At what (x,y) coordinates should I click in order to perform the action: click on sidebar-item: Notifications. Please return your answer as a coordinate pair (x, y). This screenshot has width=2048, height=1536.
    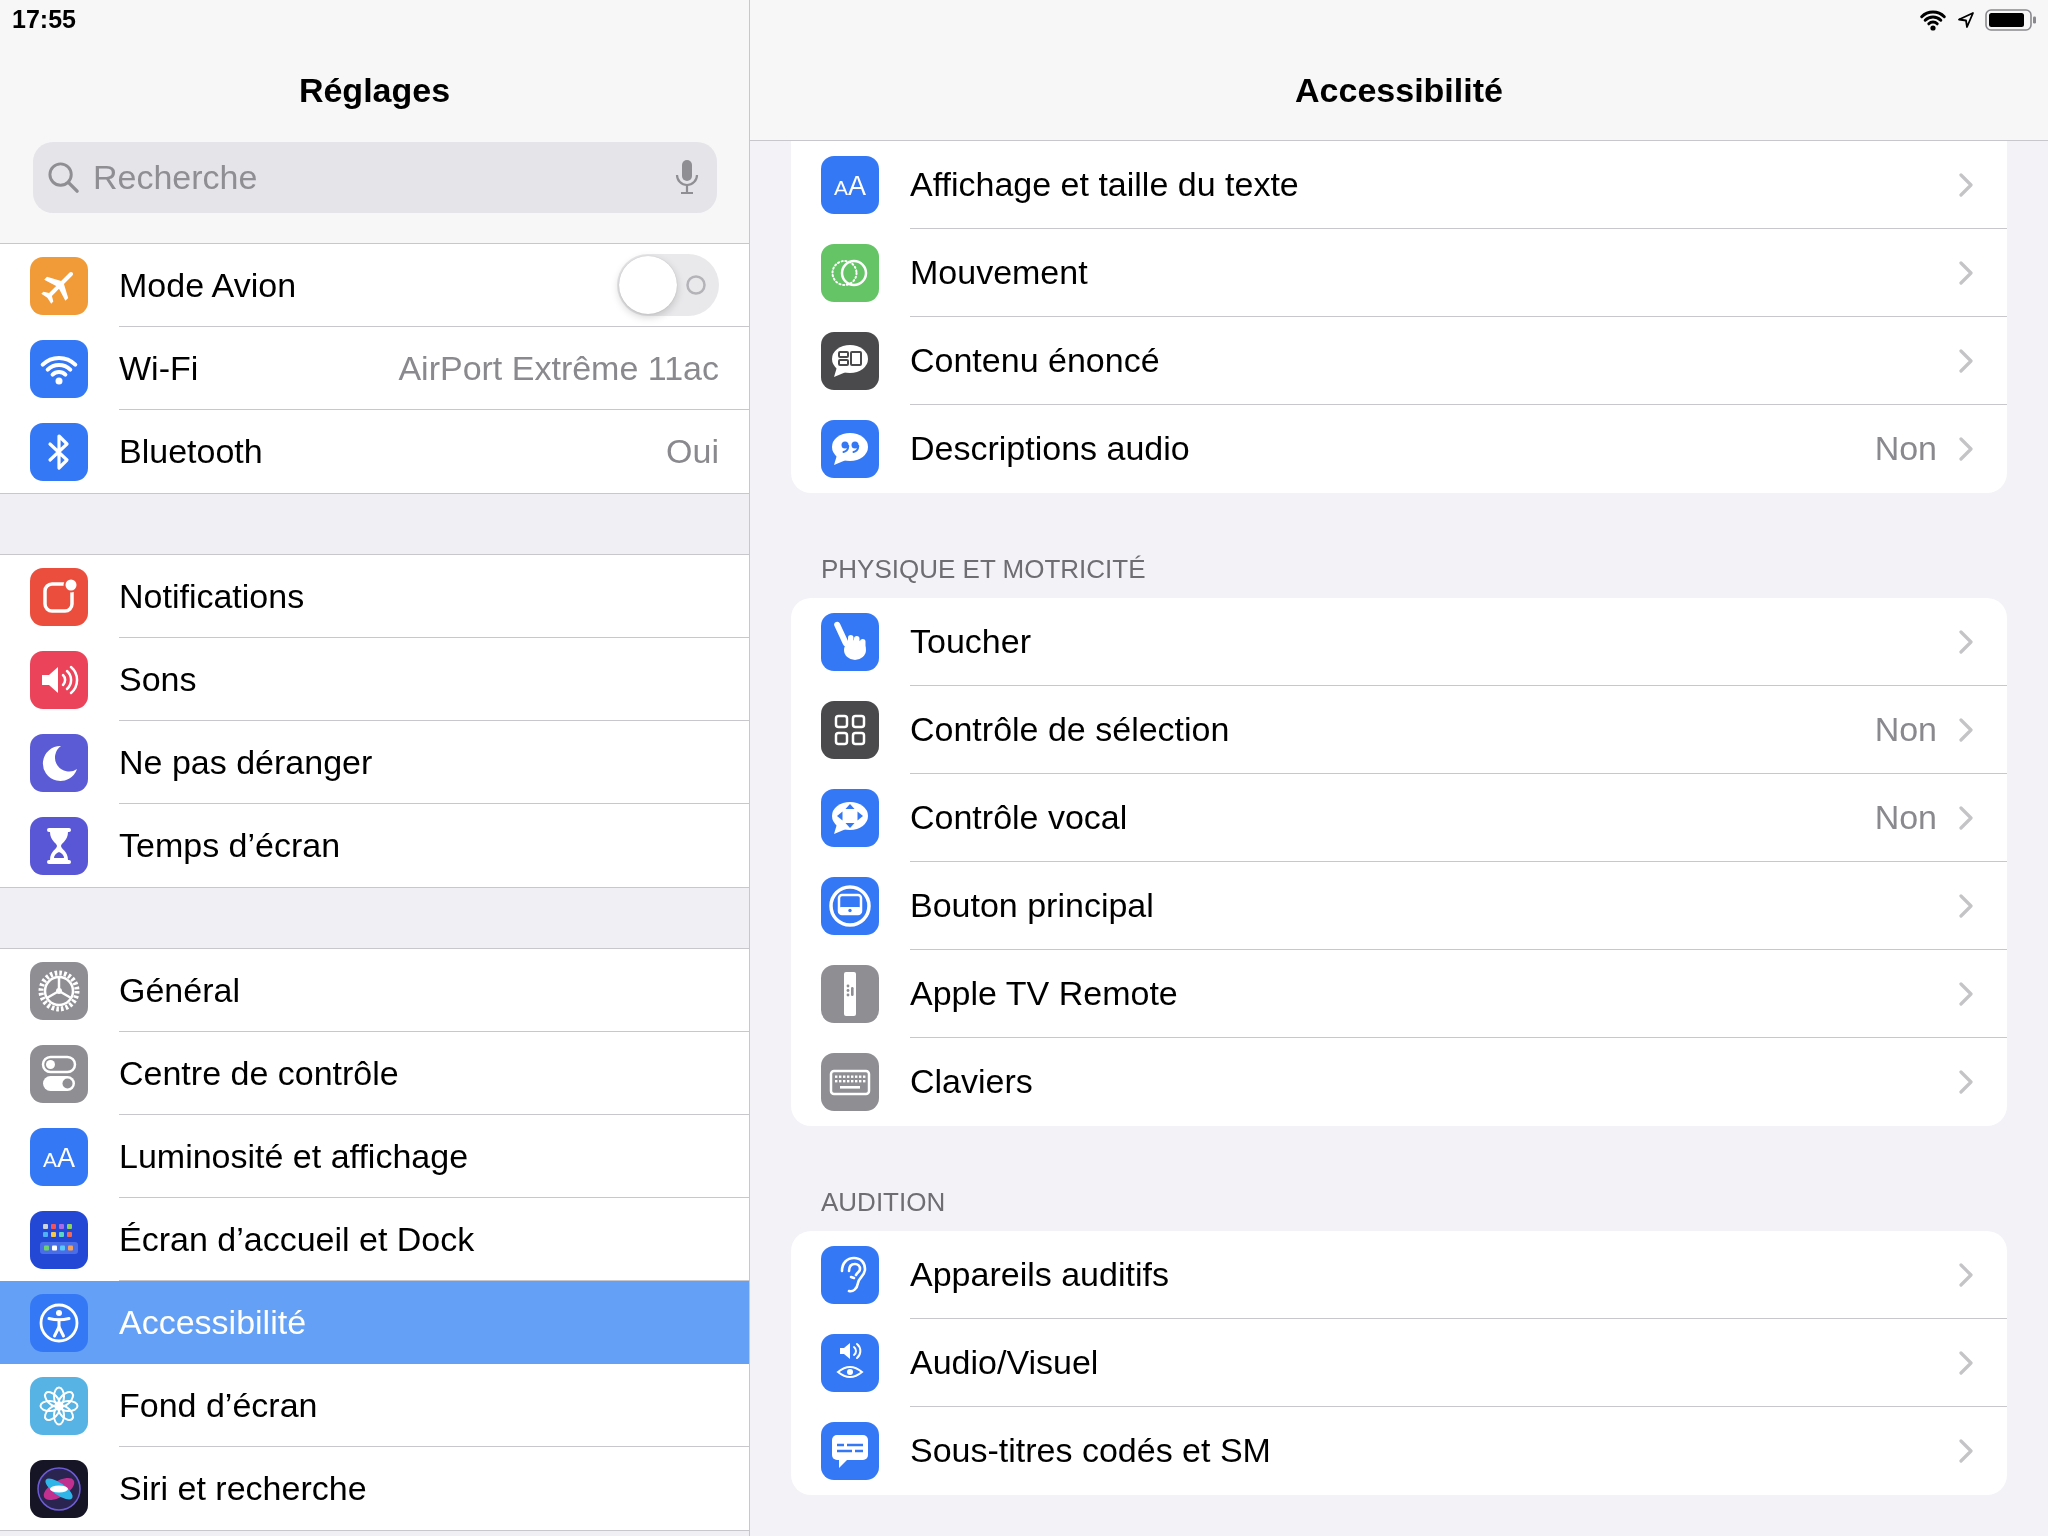
    Looking at the image, I should click on (374, 596).